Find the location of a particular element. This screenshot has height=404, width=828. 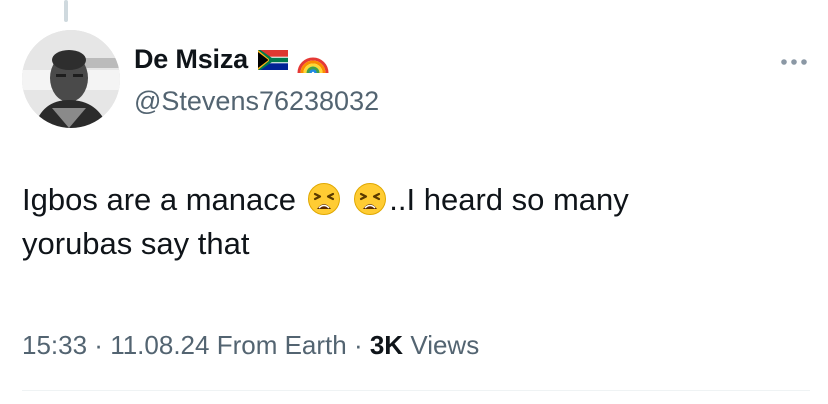

more-options-icon is located at coordinates (794, 62).